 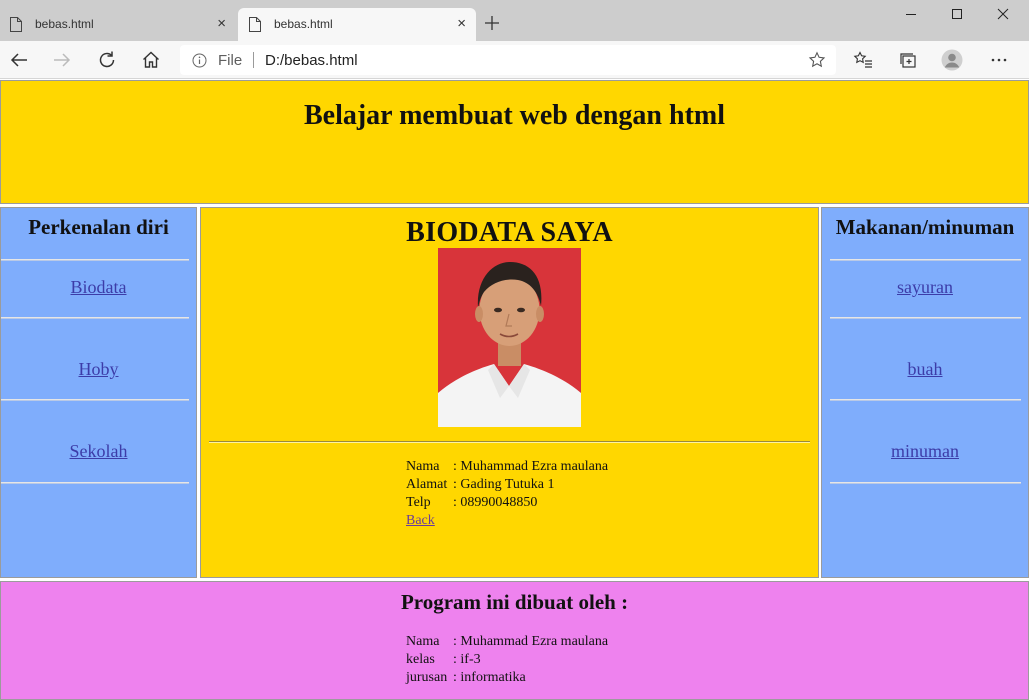 I want to click on plus-icon, so click(x=492, y=23).